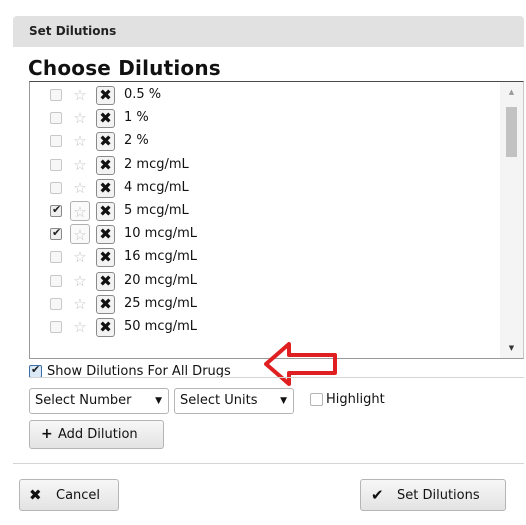 This screenshot has height=525, width=526. Describe the element at coordinates (161, 257) in the screenshot. I see `dilution-label: 16 mcg/mL` at that location.